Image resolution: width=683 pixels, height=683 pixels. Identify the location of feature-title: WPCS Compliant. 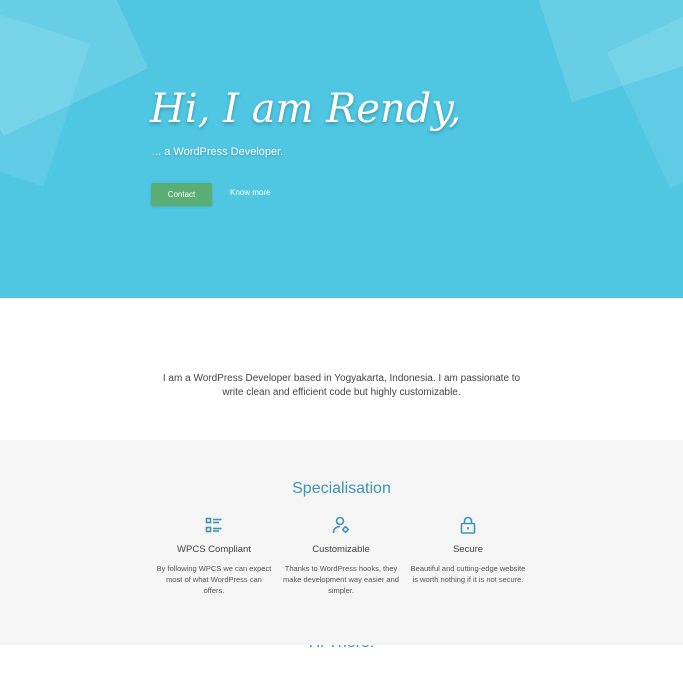
(214, 549).